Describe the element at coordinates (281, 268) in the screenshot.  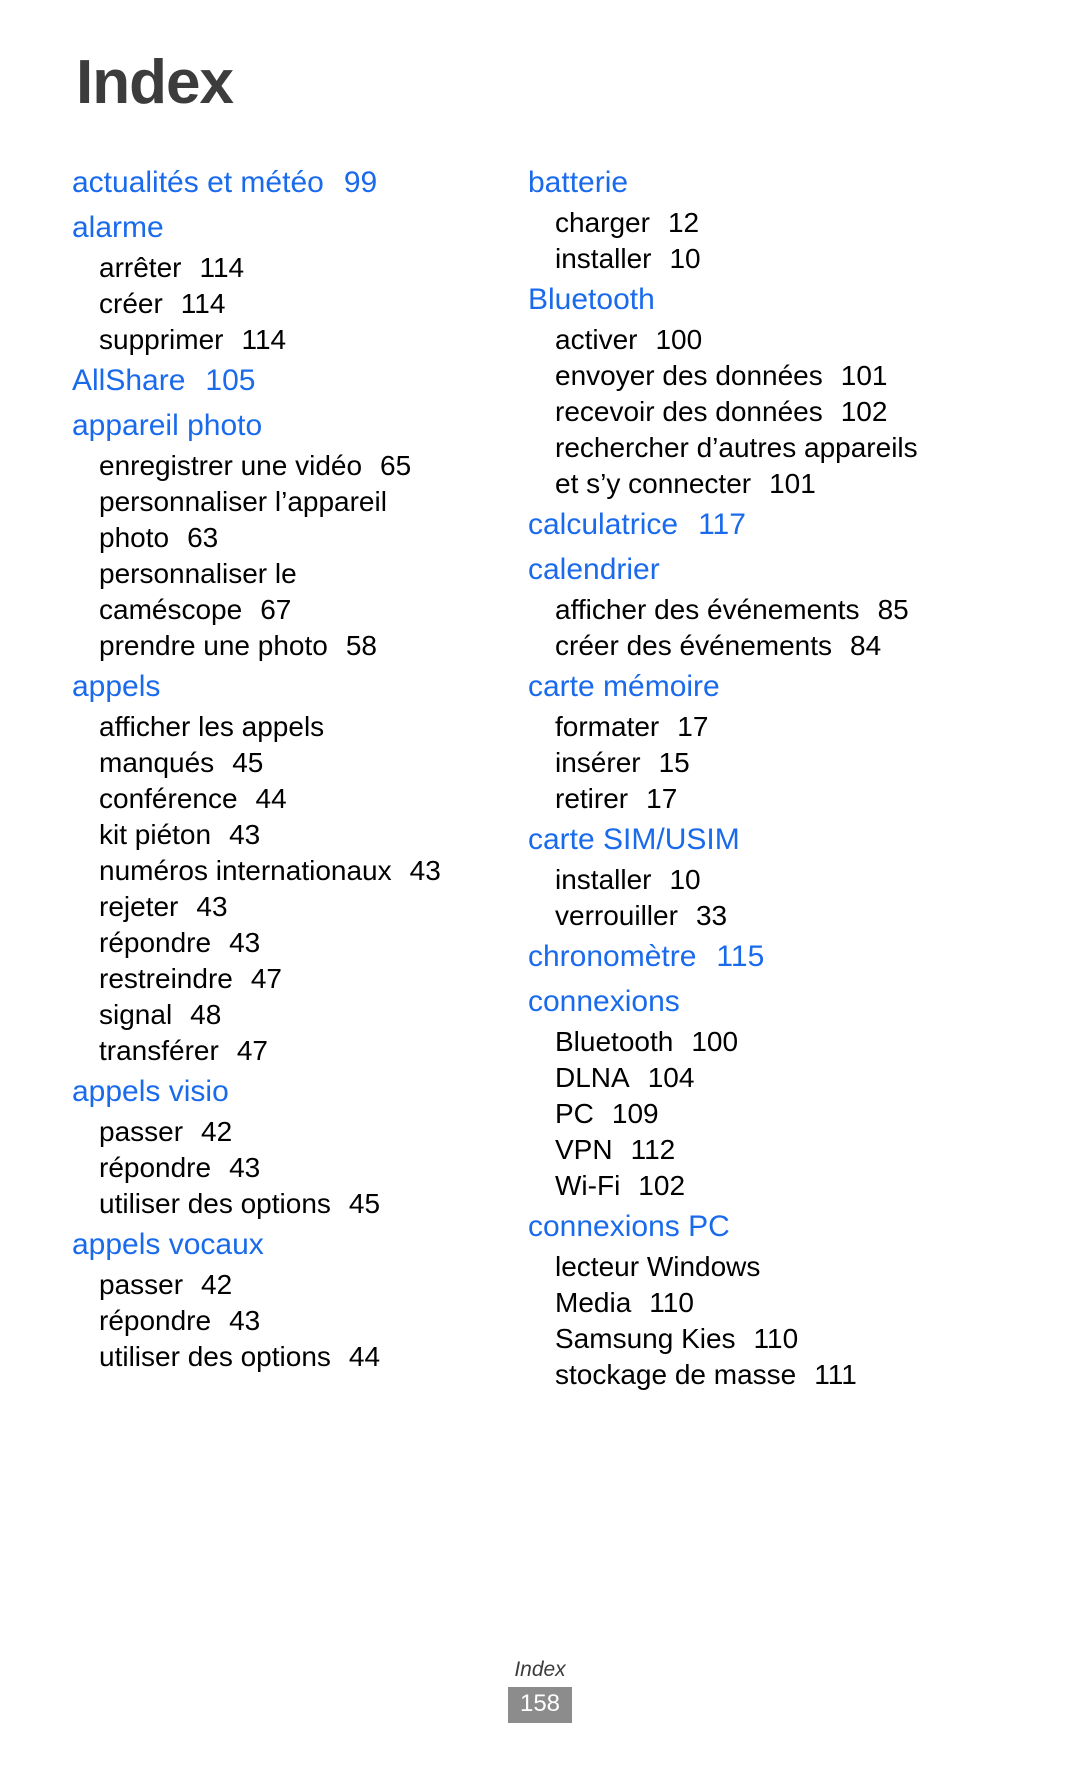
I see `index-subentry: arrêter 114` at that location.